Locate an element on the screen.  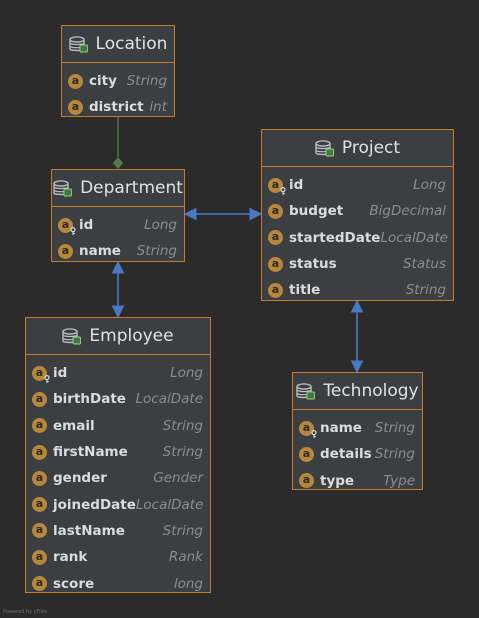
field-type: Rank is located at coordinates (185, 557).